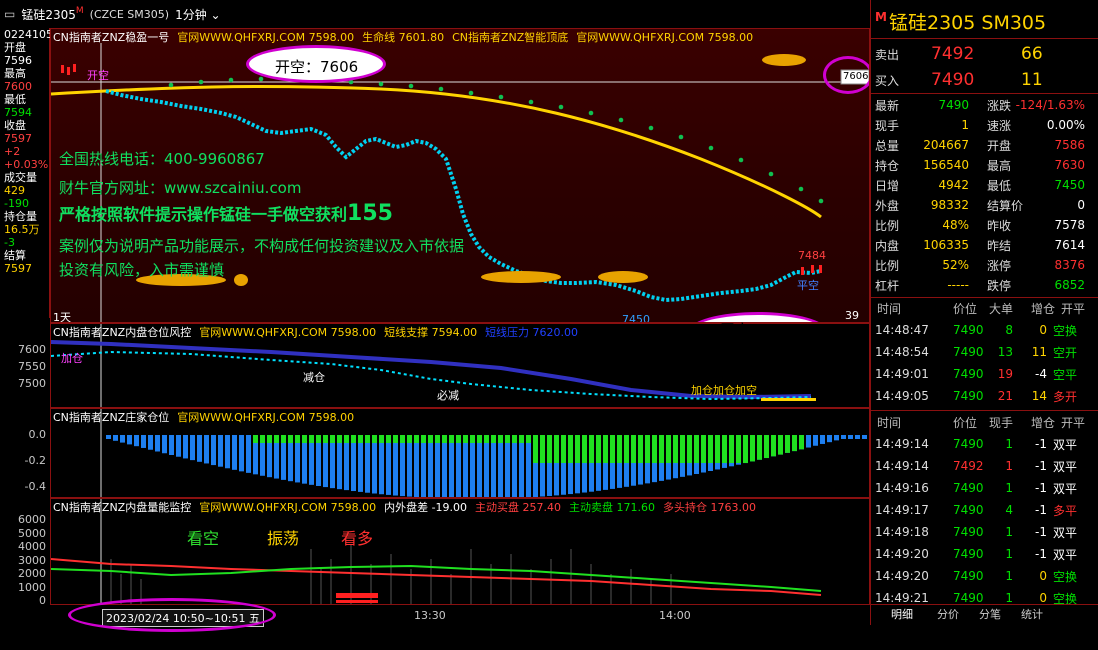 This screenshot has width=1098, height=650. Describe the element at coordinates (1073, 422) in the screenshot. I see `ticks-header-cell: 开平` at that location.